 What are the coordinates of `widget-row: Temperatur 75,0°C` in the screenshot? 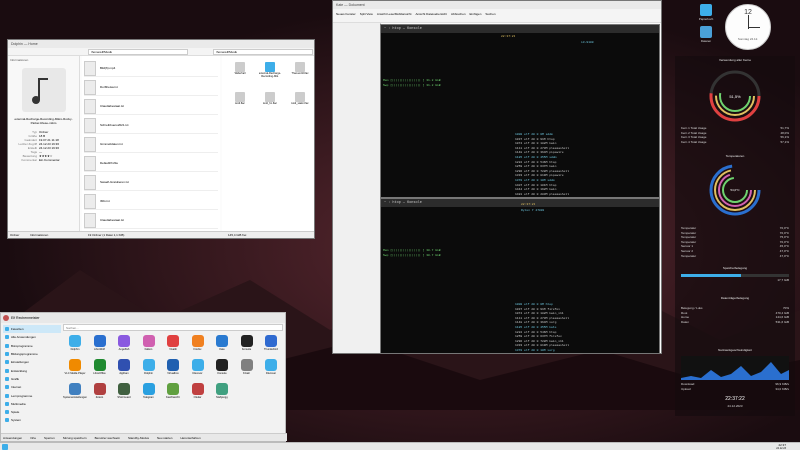 It's located at (735, 237).